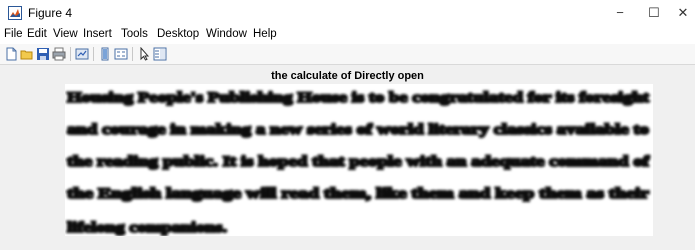  What do you see at coordinates (347, 54) in the screenshot?
I see `figure-toolbar` at bounding box center [347, 54].